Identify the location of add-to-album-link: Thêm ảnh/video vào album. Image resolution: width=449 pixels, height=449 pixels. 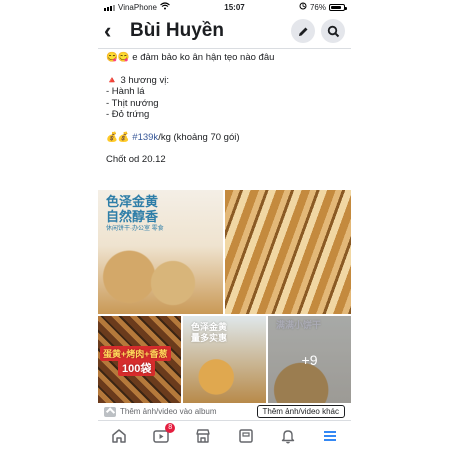
(168, 411).